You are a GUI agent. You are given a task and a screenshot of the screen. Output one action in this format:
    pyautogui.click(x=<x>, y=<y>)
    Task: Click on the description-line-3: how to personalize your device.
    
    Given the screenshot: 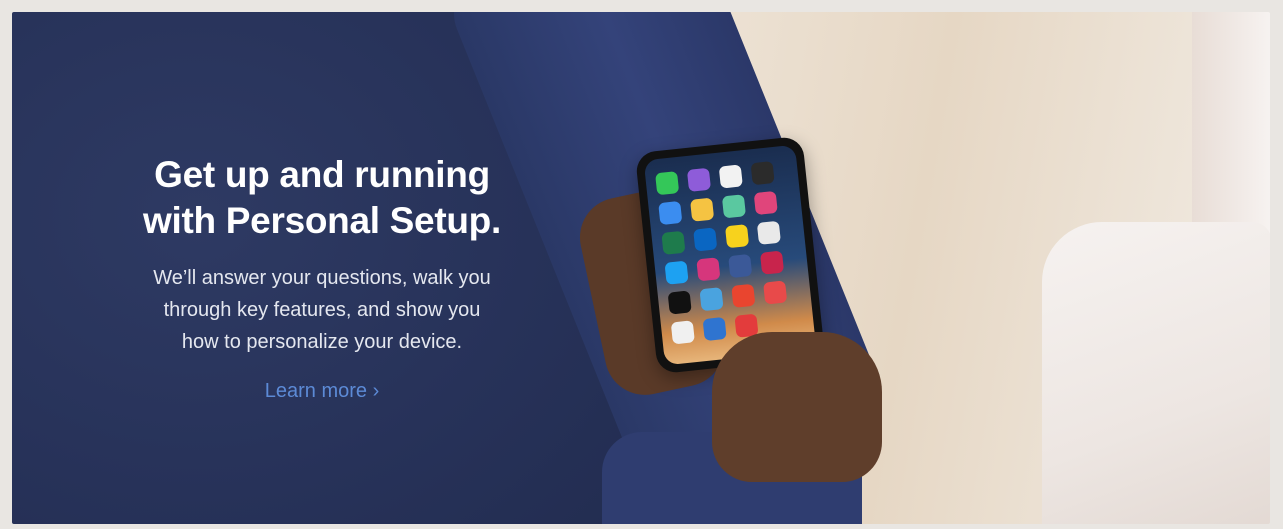 What is the action you would take?
    pyautogui.click(x=322, y=342)
    